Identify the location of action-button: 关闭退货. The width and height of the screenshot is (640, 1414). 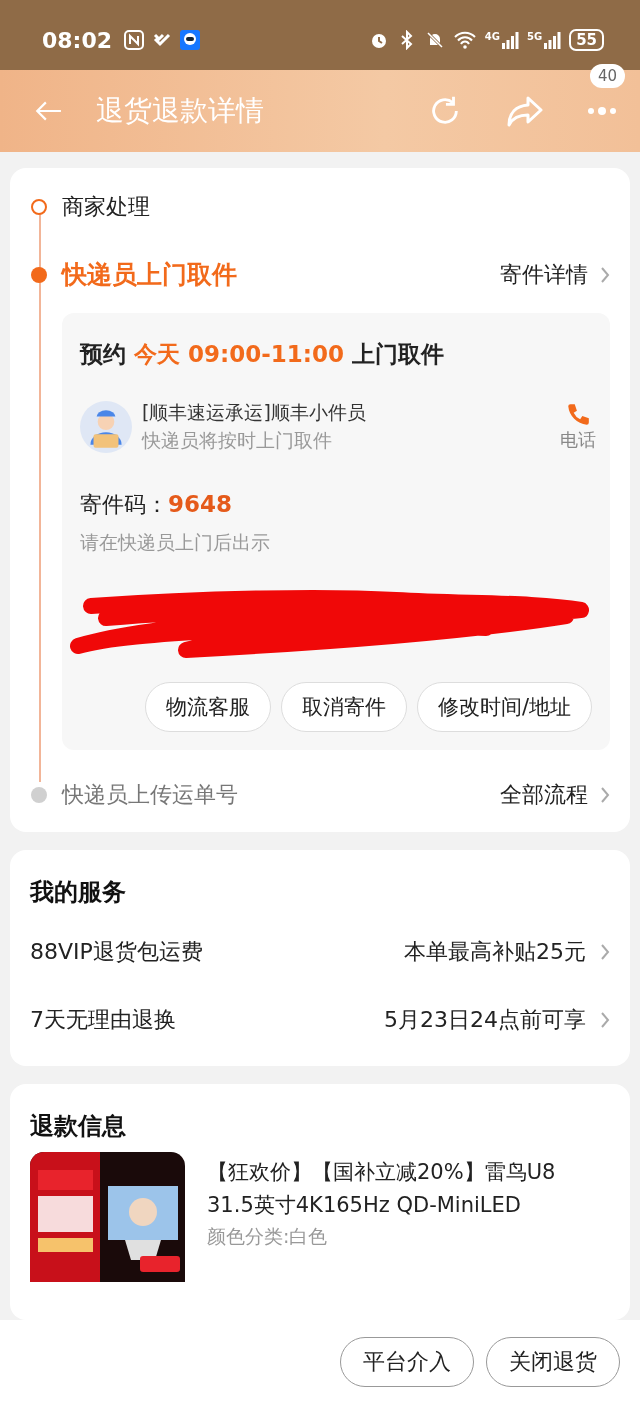
(553, 1362).